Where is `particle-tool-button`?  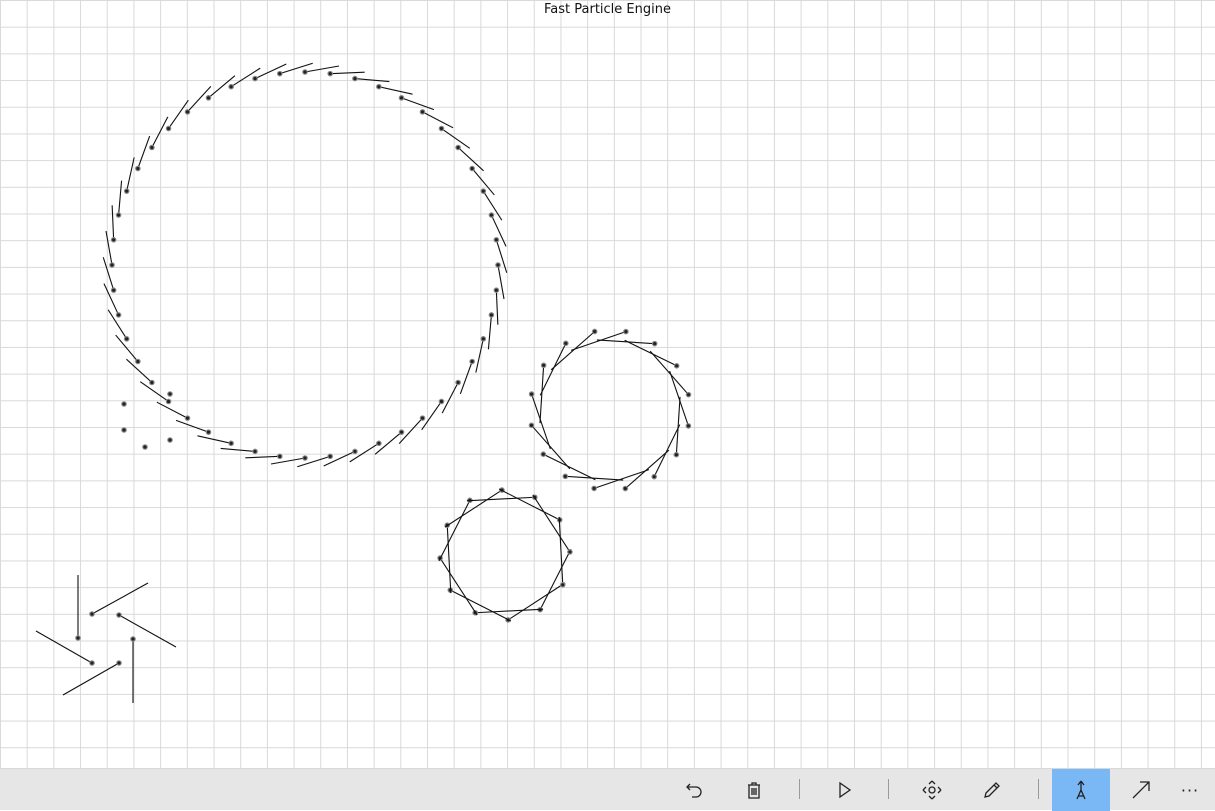 particle-tool-button is located at coordinates (1081, 790).